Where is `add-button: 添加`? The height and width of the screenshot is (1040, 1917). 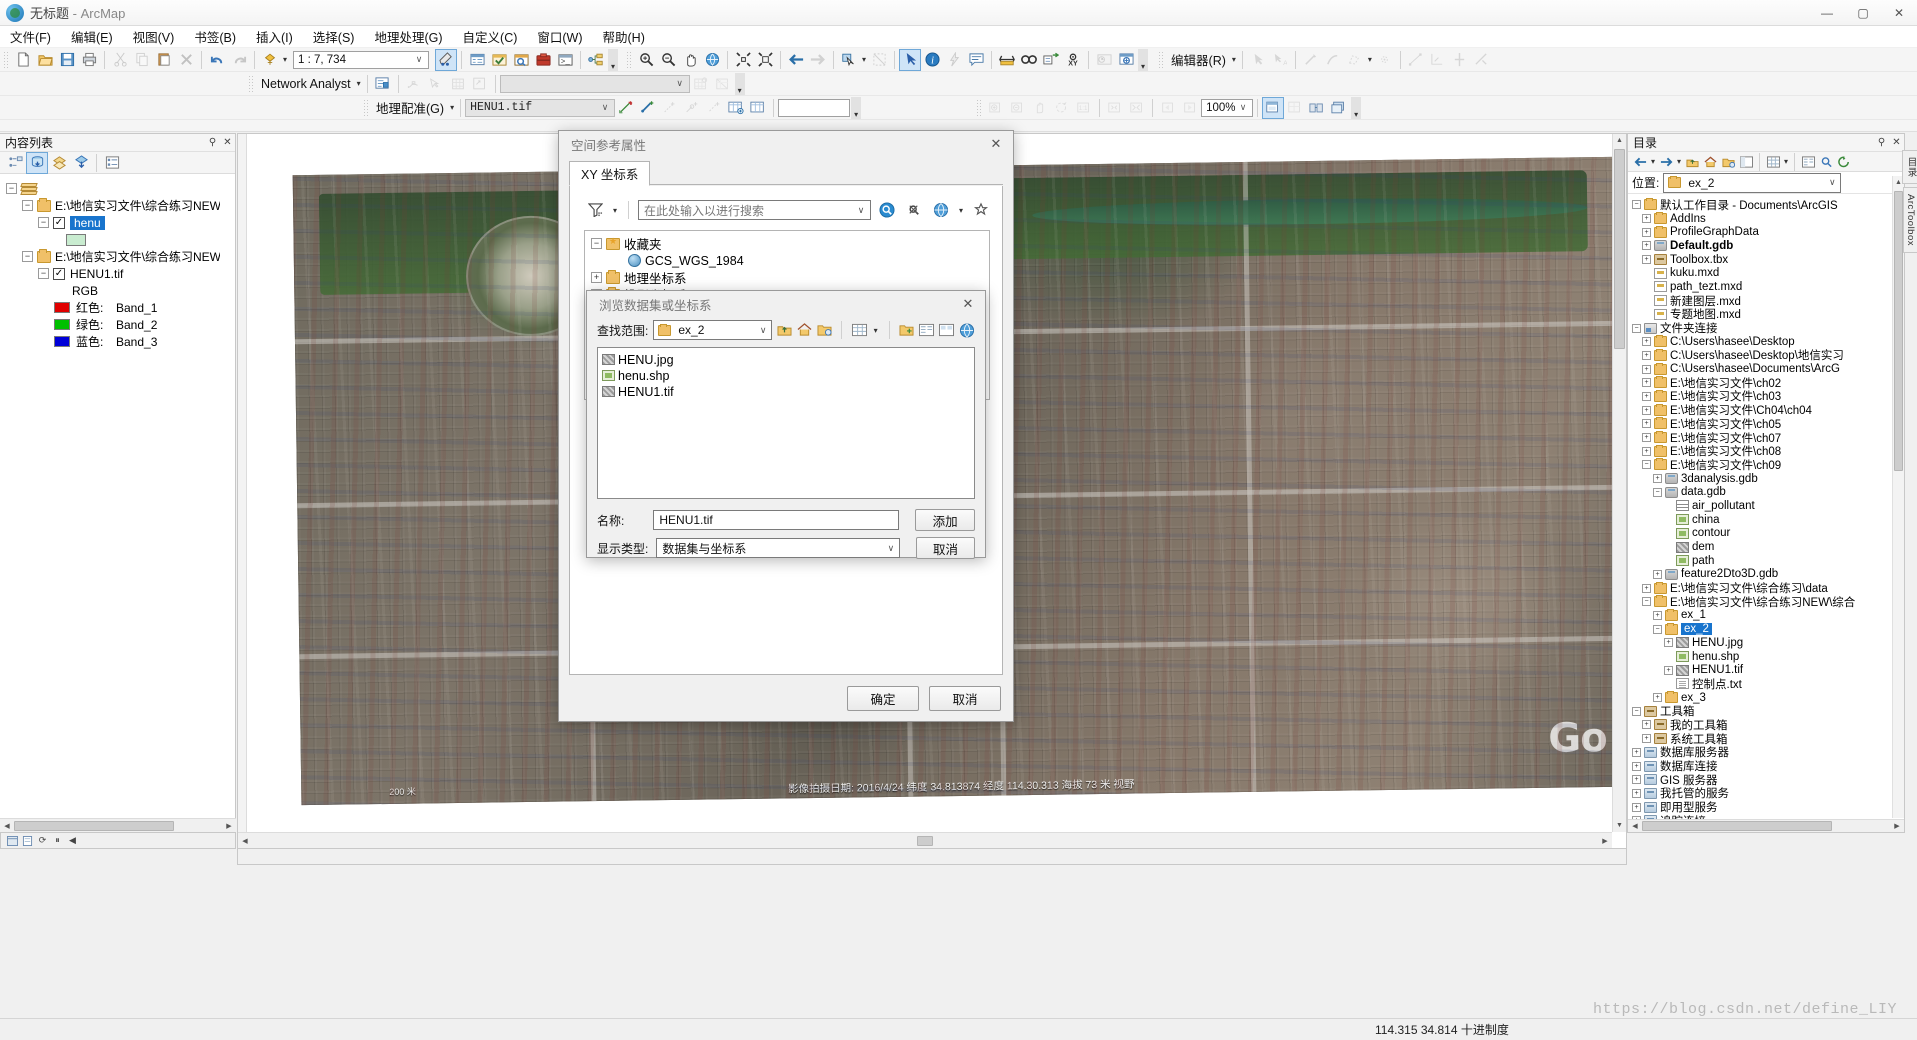 add-button: 添加 is located at coordinates (945, 520).